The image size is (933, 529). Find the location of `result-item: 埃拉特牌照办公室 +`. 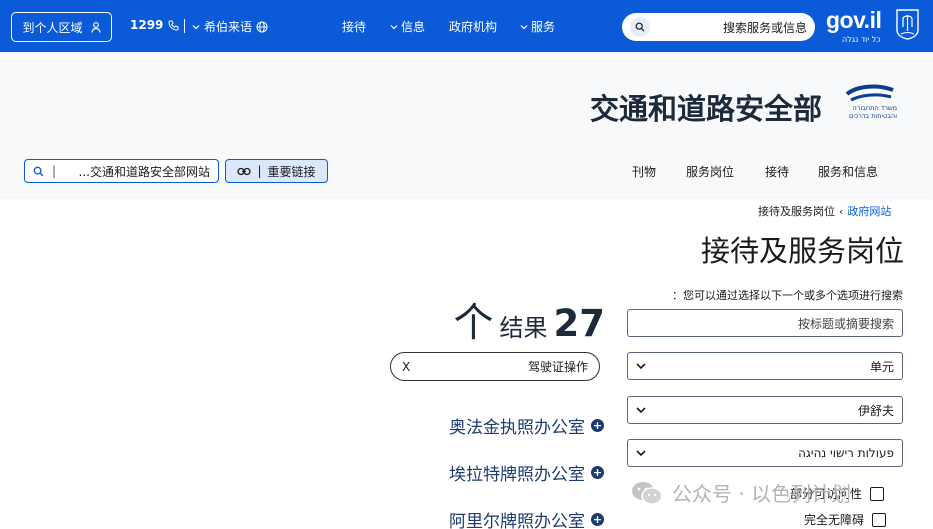

result-item: 埃拉特牌照办公室 + is located at coordinates (512, 472).